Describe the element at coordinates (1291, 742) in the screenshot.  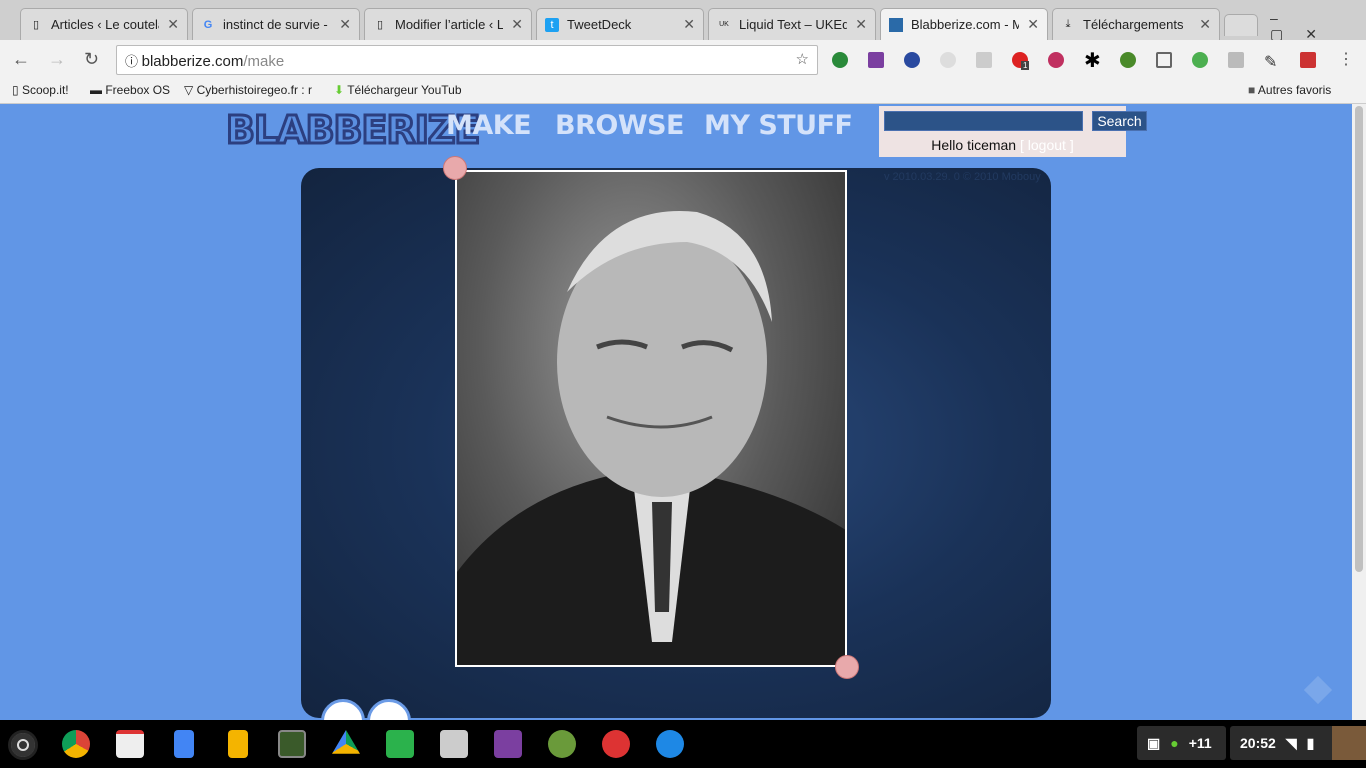
I see `wifi-icon: ◥` at that location.